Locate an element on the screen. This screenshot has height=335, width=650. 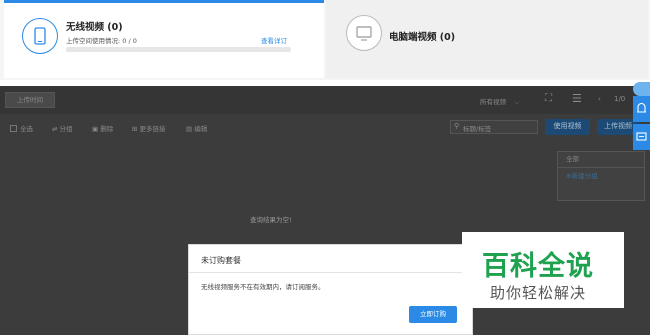
delete-button: ▣ 删除 is located at coordinates (102, 128).